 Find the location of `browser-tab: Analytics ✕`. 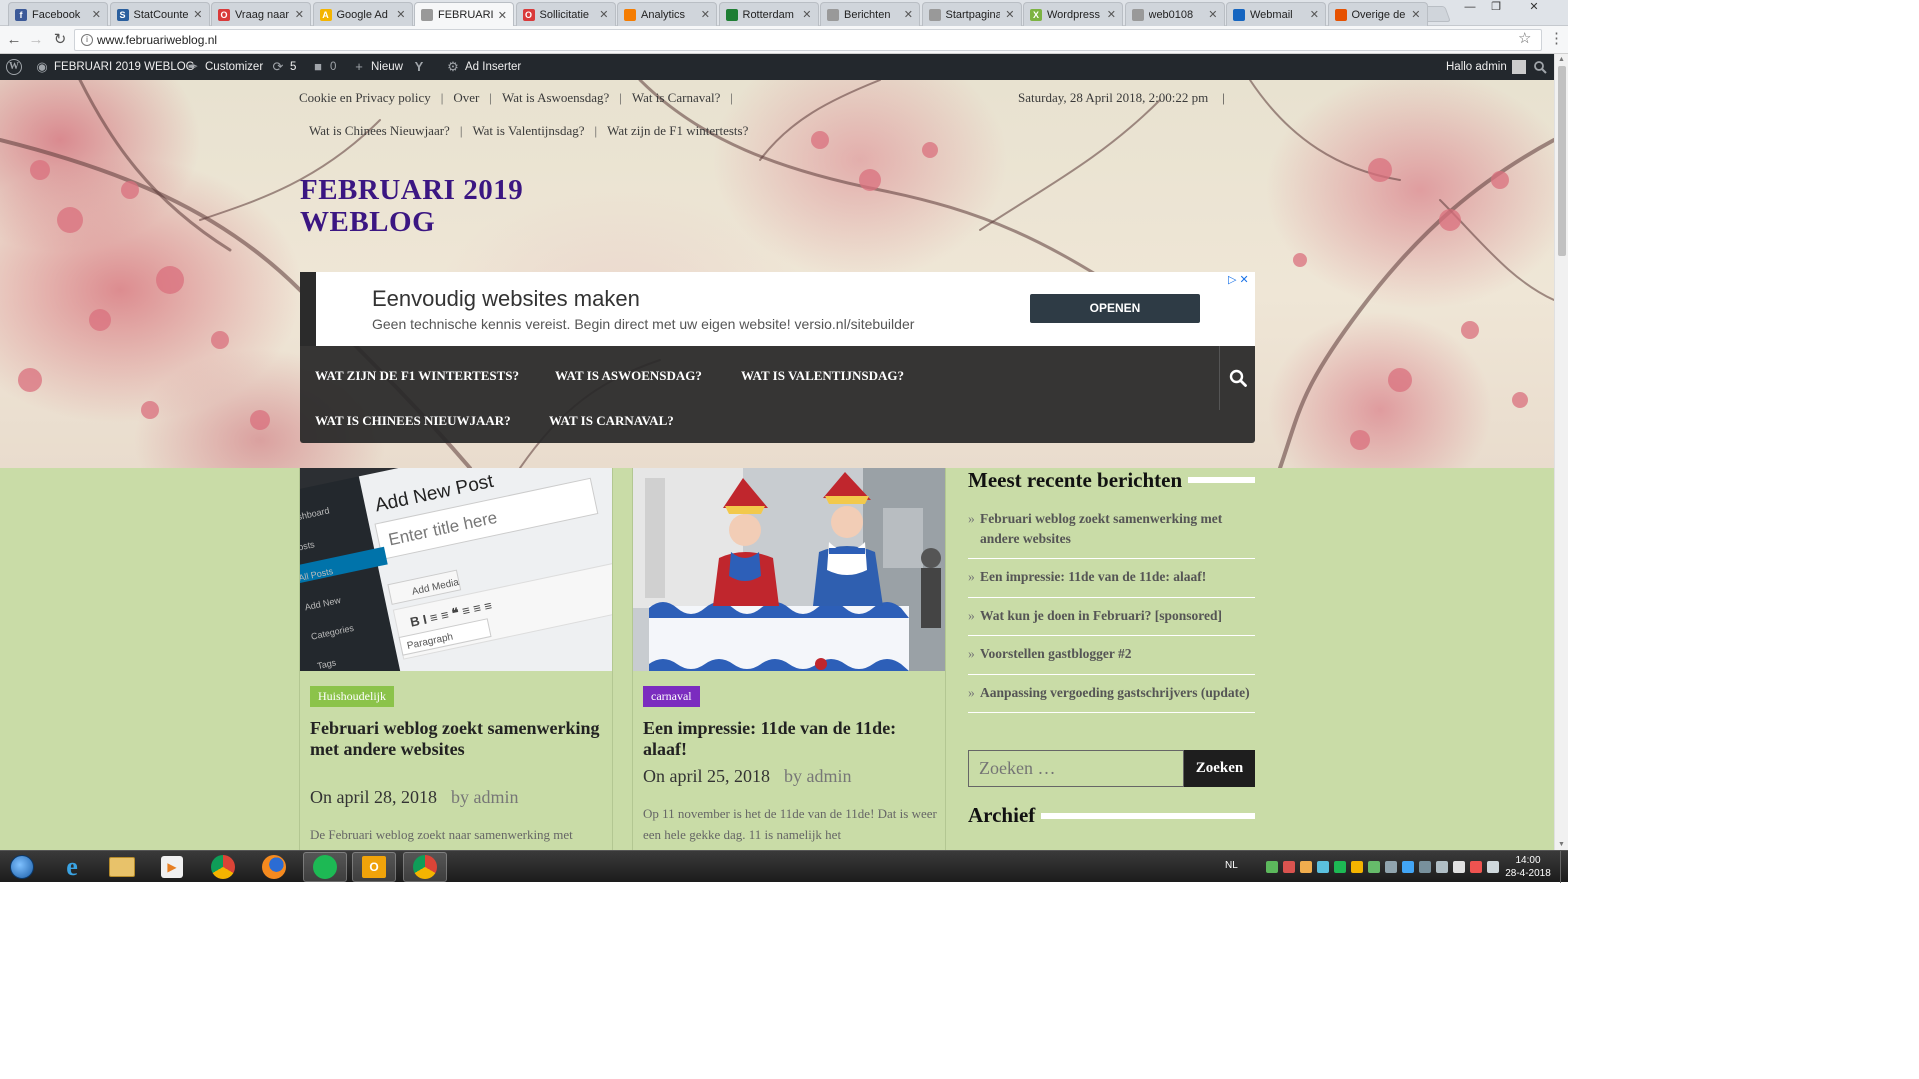

browser-tab: Analytics ✕ is located at coordinates (667, 14).